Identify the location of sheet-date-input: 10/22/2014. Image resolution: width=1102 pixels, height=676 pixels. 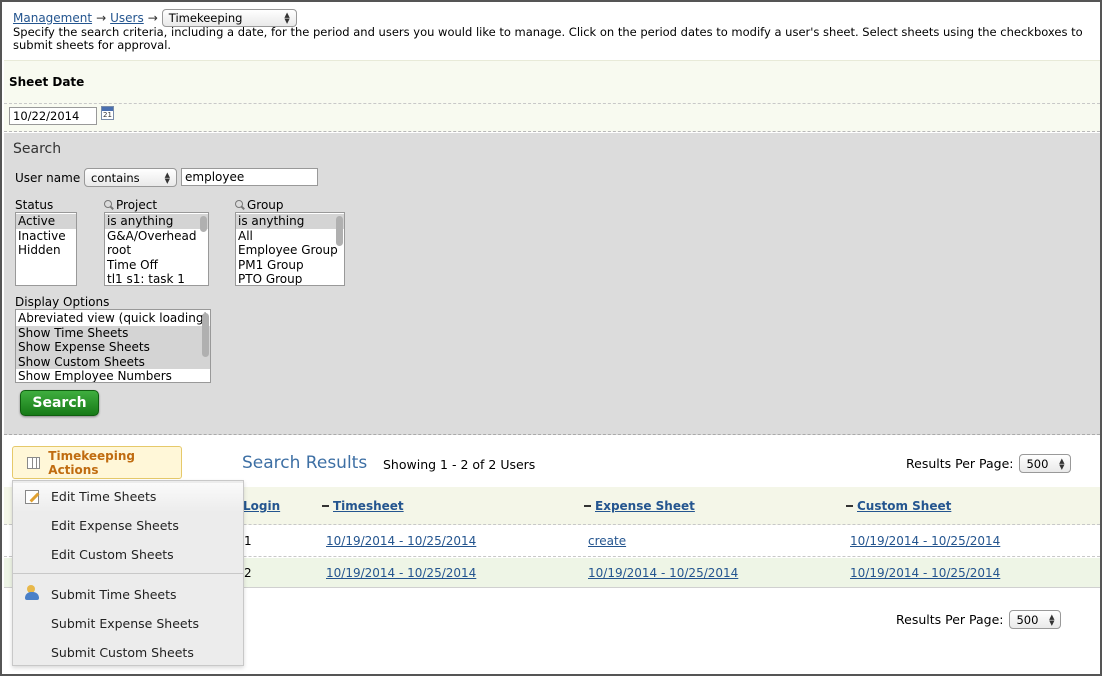
(53, 116).